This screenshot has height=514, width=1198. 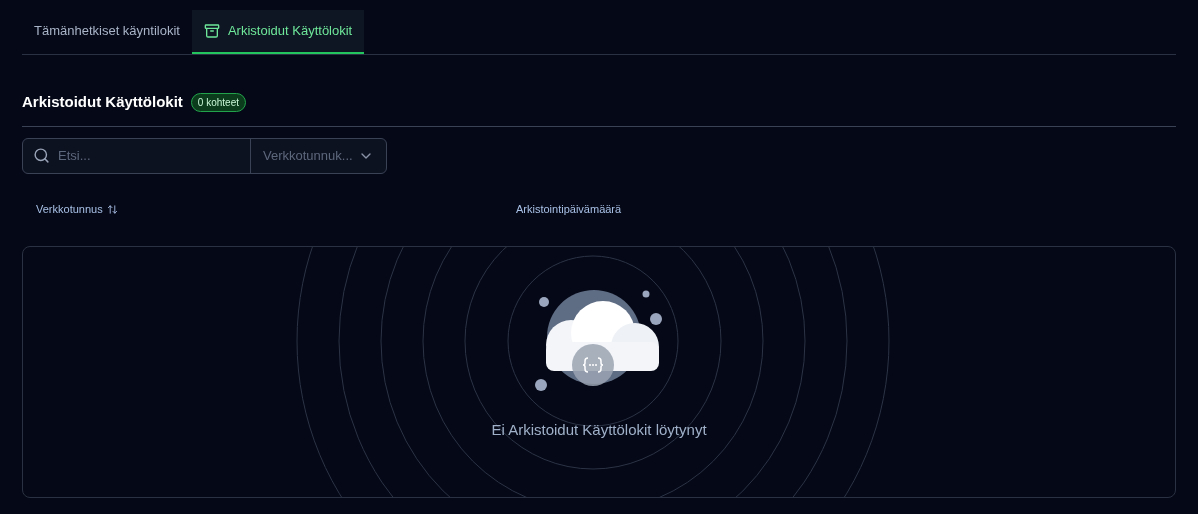 I want to click on column-header: Arkistointipäivämäärä, so click(x=569, y=209).